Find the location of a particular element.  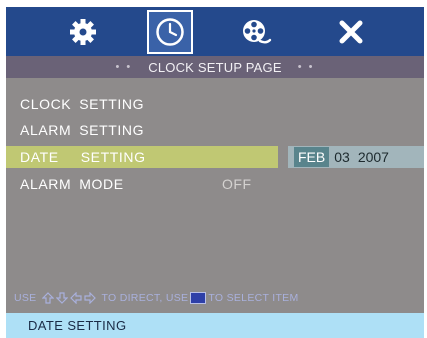

film-reel-icon is located at coordinates (257, 32).